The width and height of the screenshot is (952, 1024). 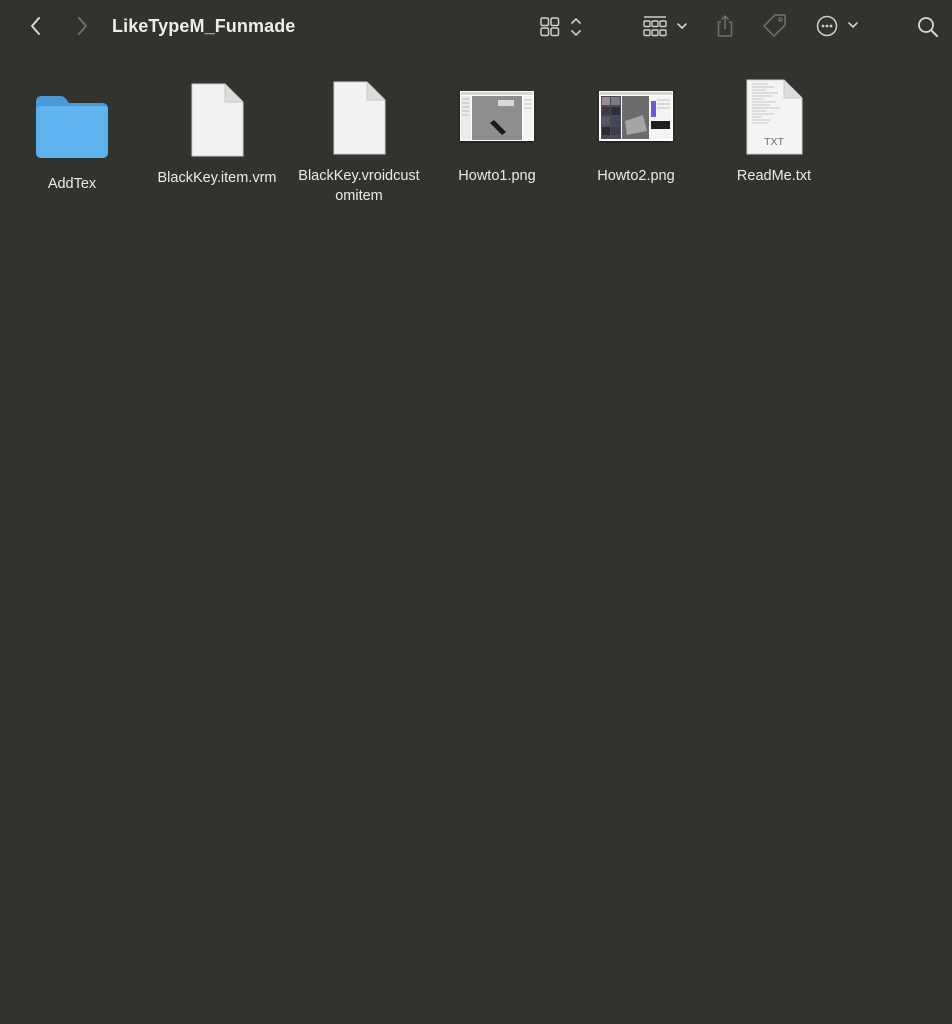 What do you see at coordinates (636, 176) in the screenshot?
I see `file-name: Howto2.png` at bounding box center [636, 176].